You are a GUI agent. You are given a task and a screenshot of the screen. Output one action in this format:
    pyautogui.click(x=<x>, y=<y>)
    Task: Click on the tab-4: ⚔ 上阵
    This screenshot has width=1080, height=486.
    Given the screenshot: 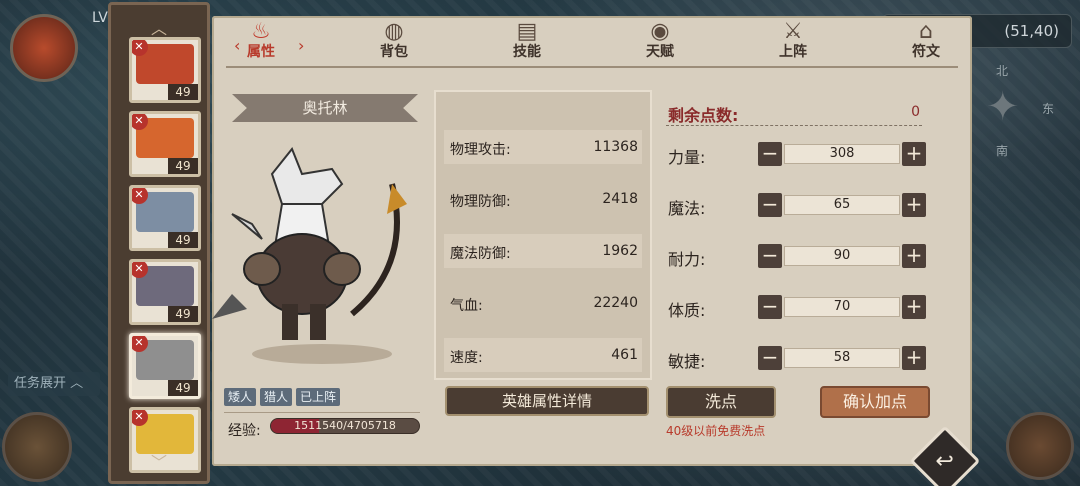 What is the action you would take?
    pyautogui.click(x=793, y=42)
    